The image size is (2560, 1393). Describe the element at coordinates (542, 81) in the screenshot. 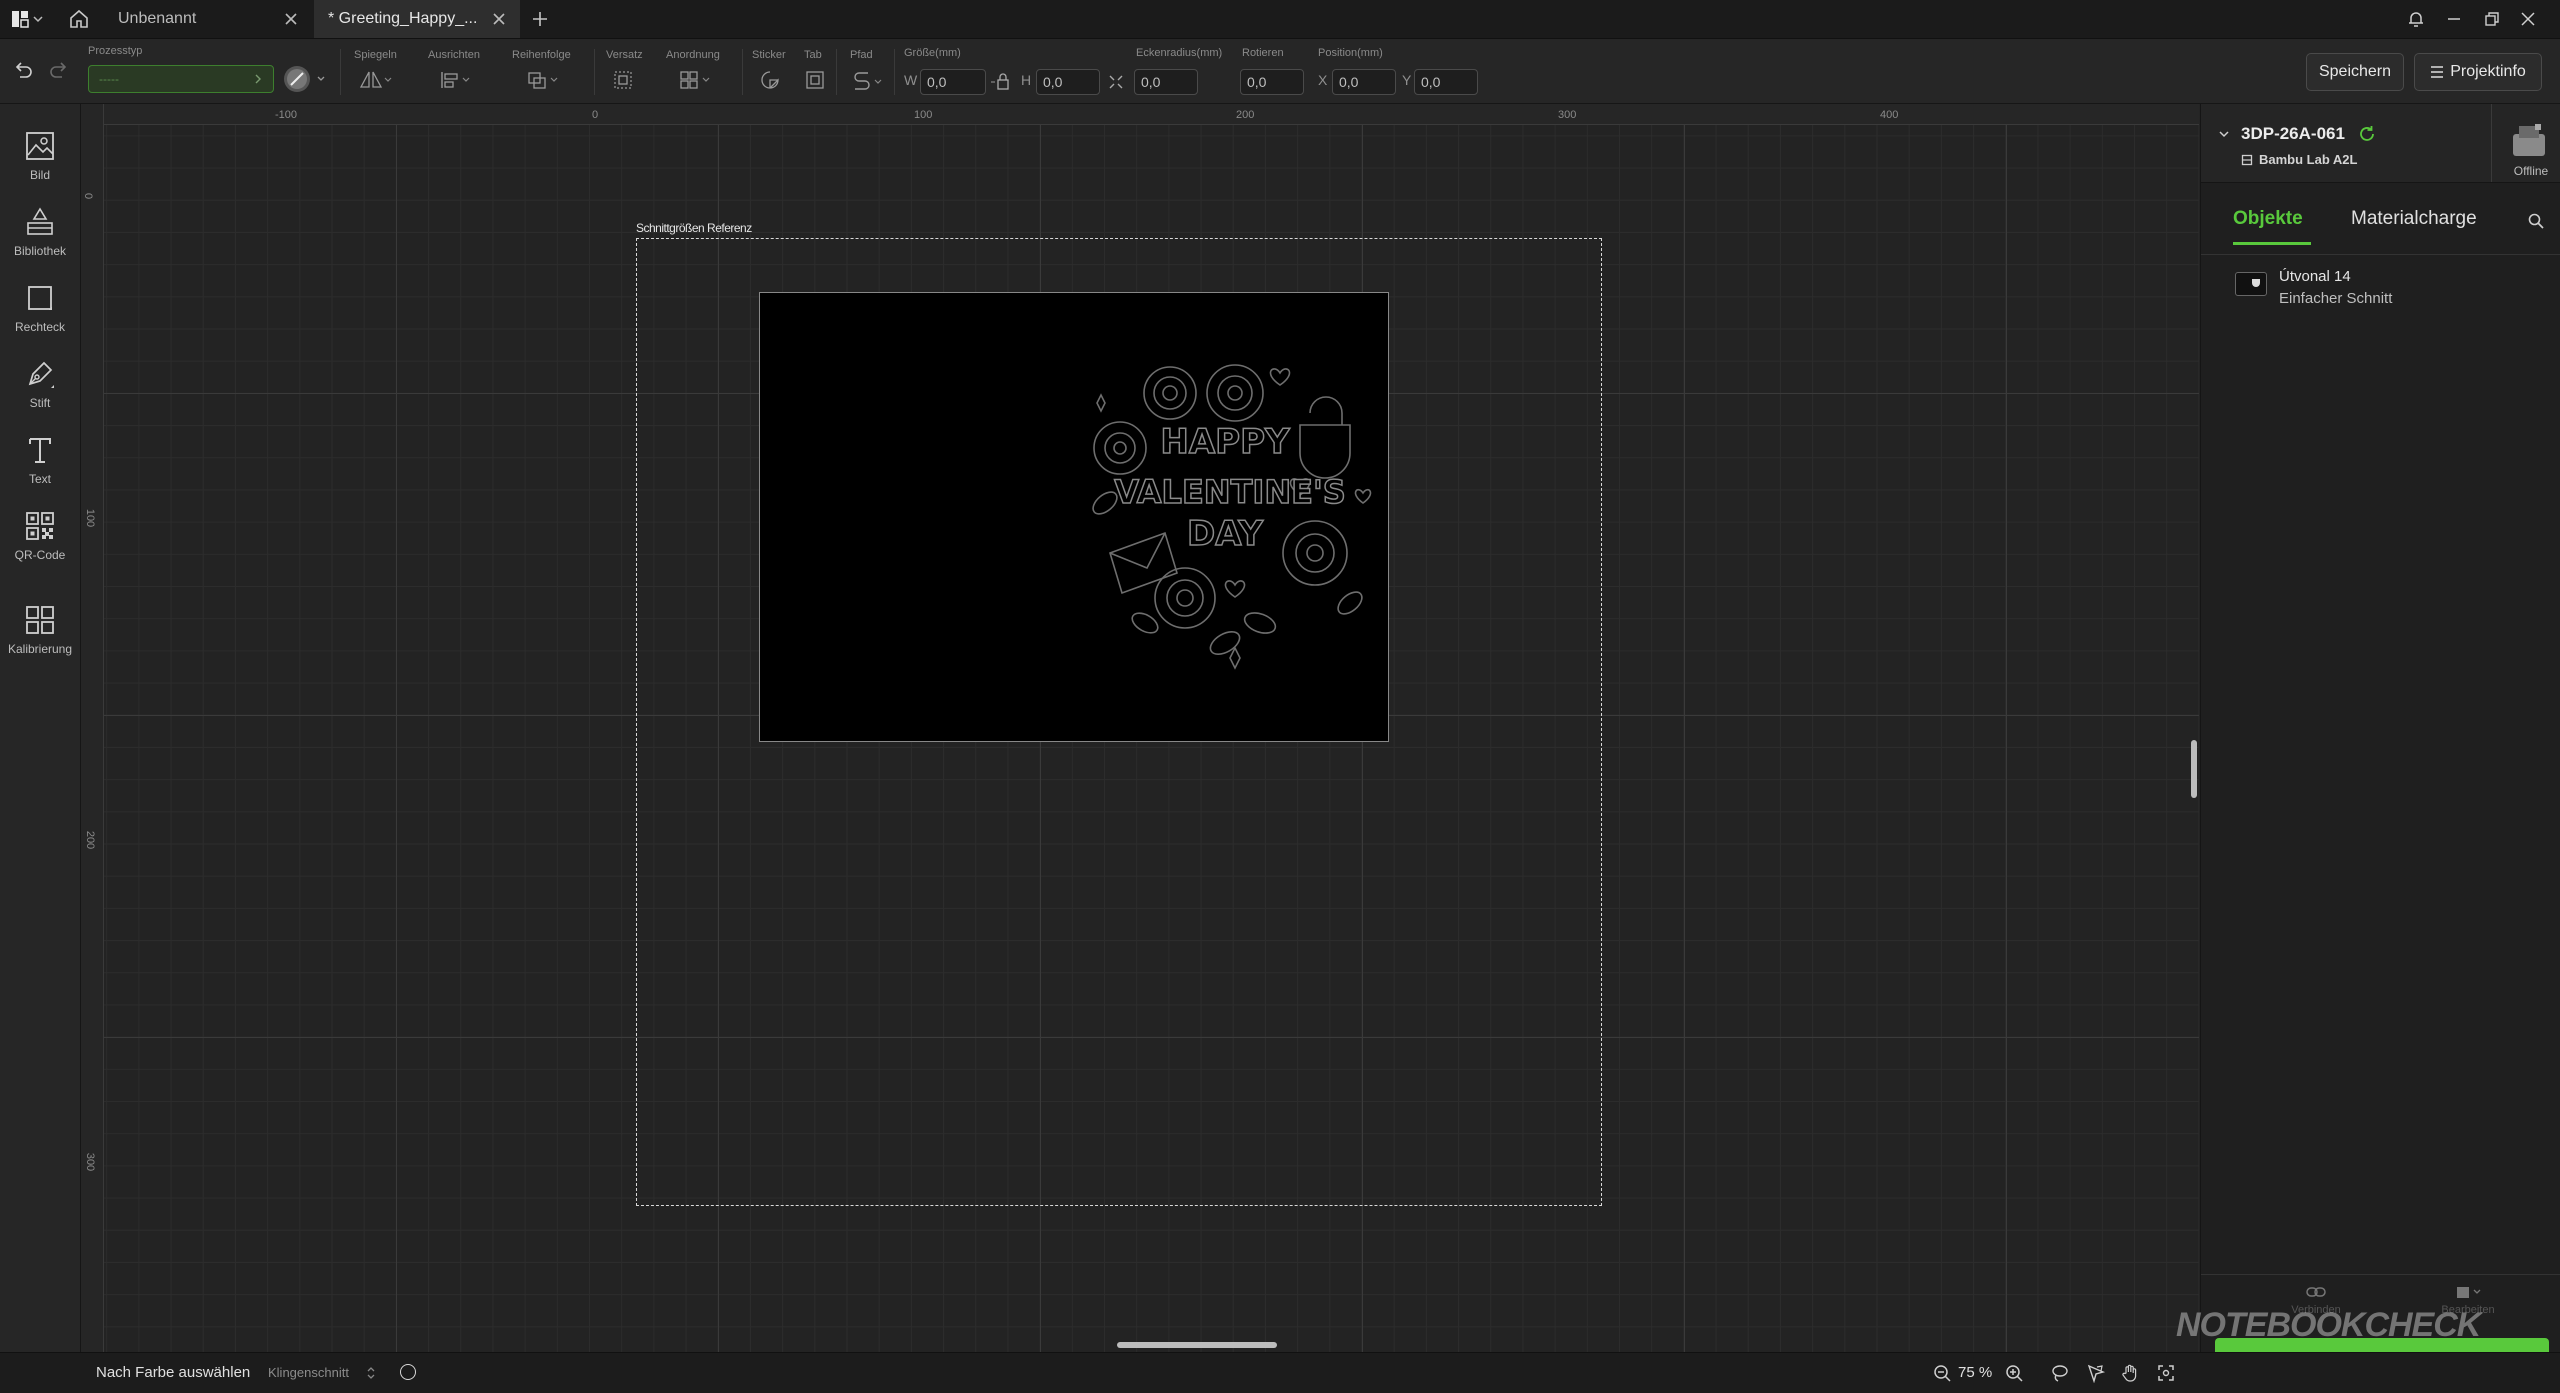

I see `arrange-order-icon` at that location.